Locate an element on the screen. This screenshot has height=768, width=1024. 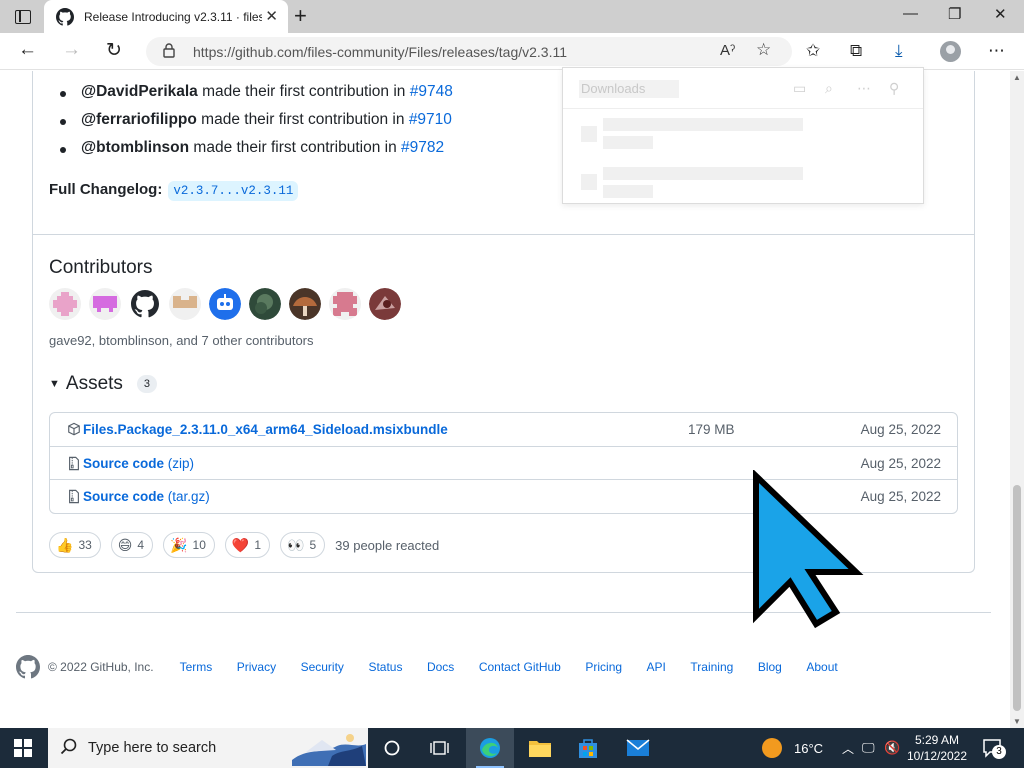
edge-taskbar-icon is located at coordinates (490, 748).